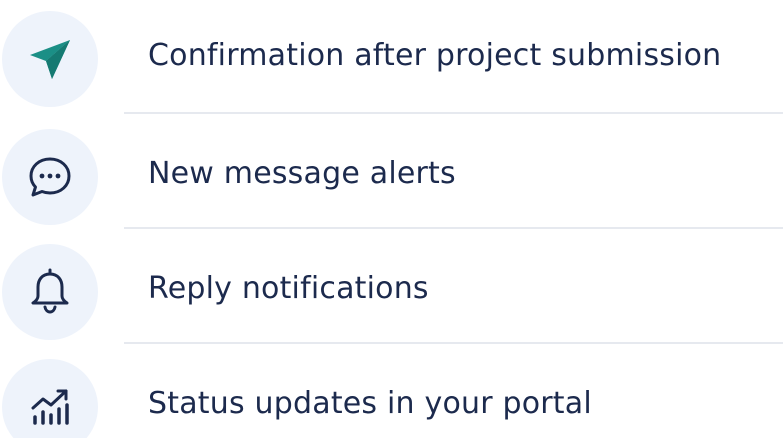  What do you see at coordinates (435, 55) in the screenshot?
I see `item-label: Confirmation after project submission` at bounding box center [435, 55].